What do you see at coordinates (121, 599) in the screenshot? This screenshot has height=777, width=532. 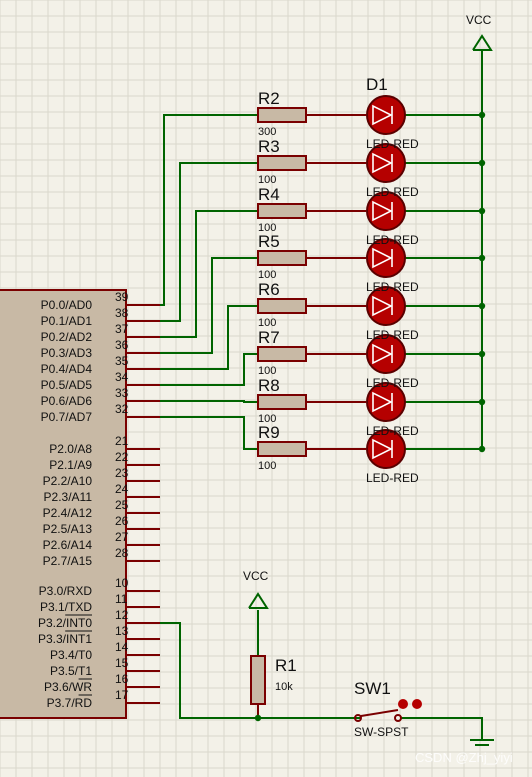 I see `pin-number: 11` at bounding box center [121, 599].